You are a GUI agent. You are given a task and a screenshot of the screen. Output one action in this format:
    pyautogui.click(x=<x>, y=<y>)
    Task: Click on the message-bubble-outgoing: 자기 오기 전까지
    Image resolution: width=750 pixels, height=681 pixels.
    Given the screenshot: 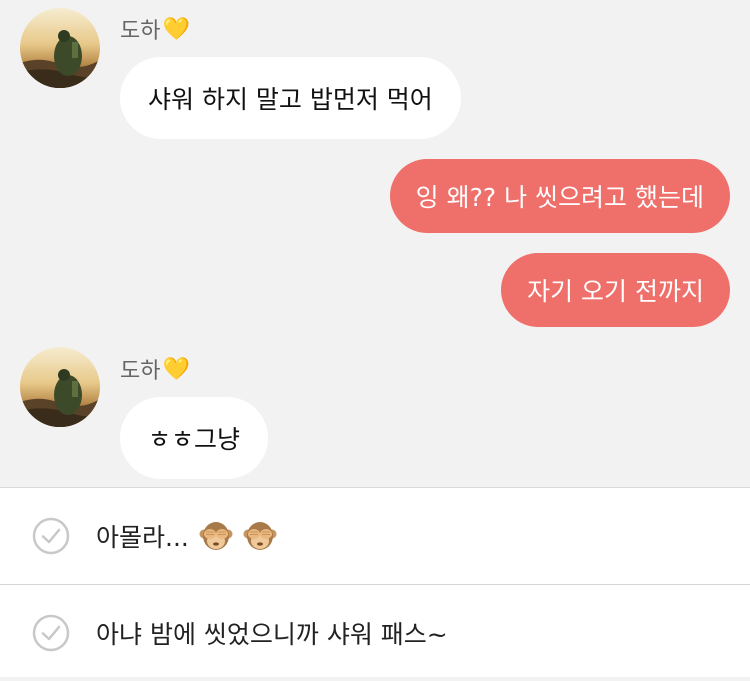 What is the action you would take?
    pyautogui.click(x=615, y=290)
    